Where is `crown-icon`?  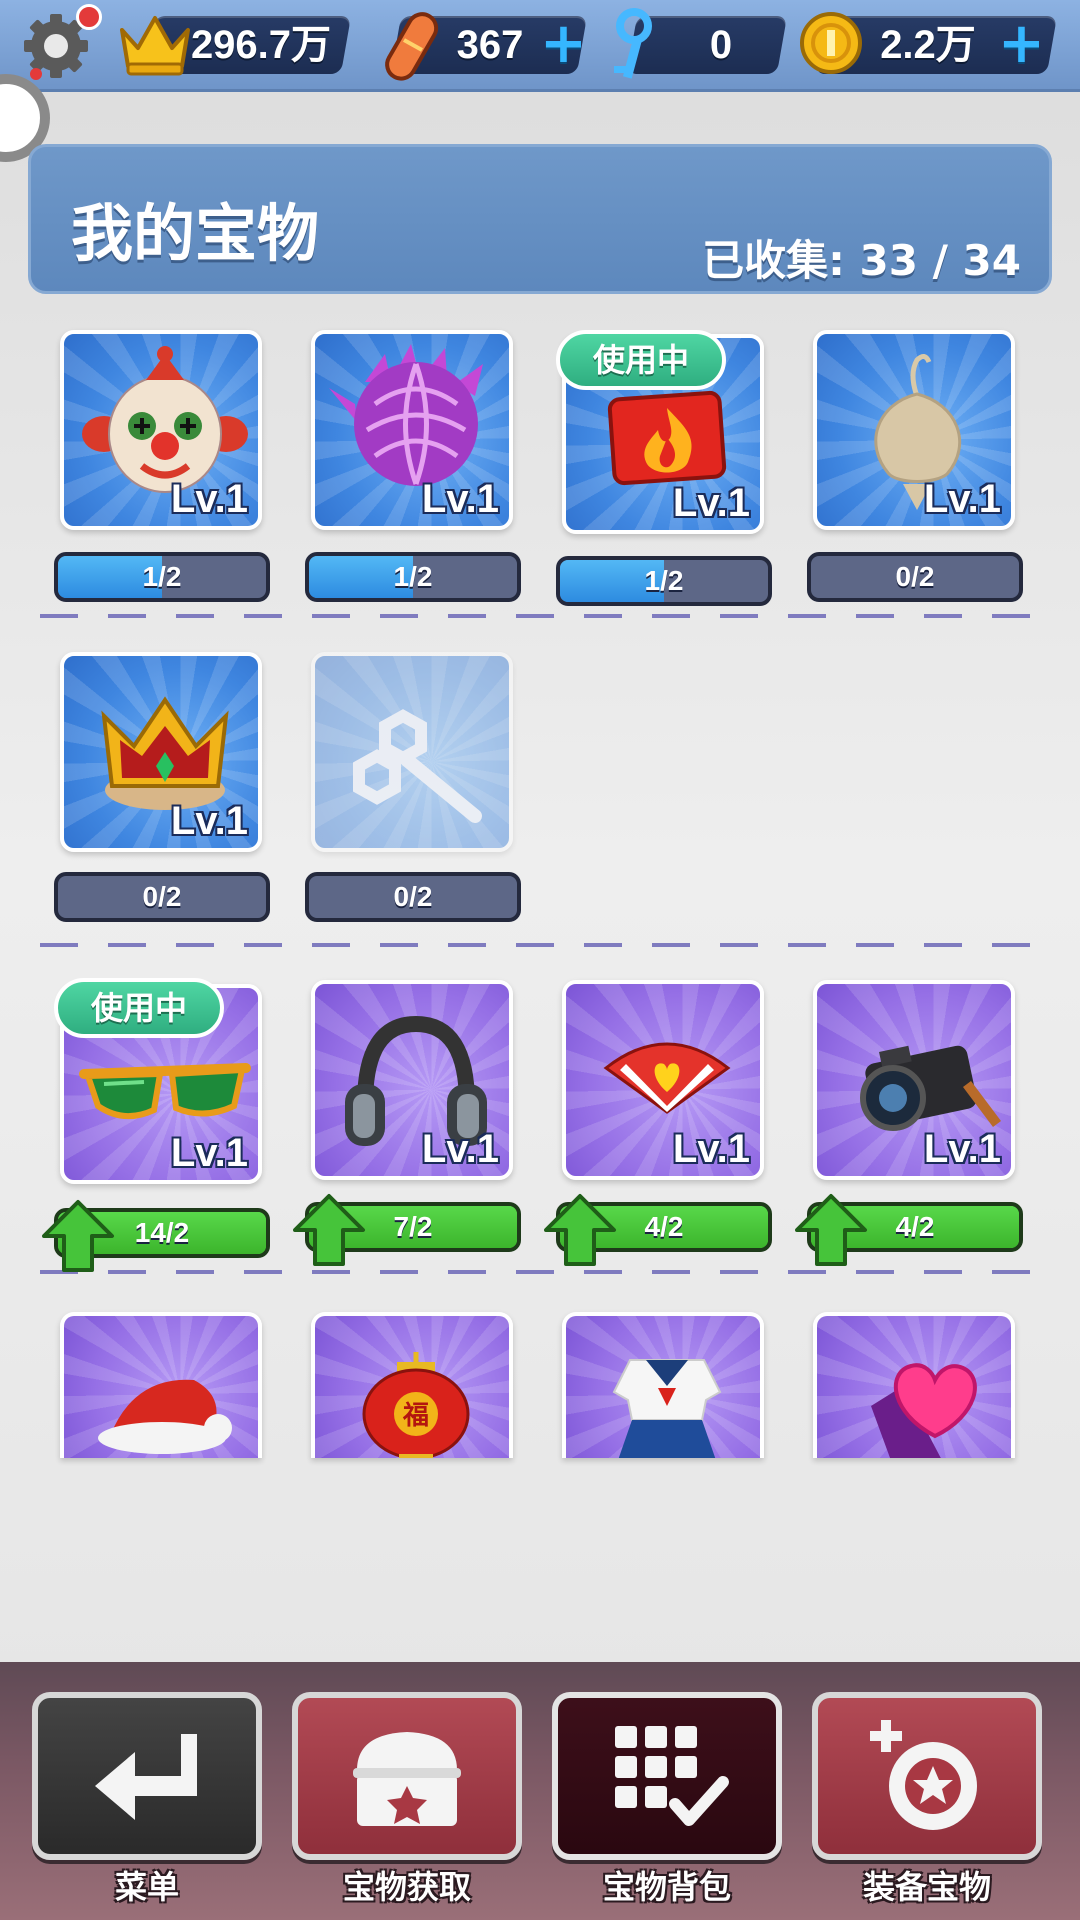
crown-icon is located at coordinates (155, 46).